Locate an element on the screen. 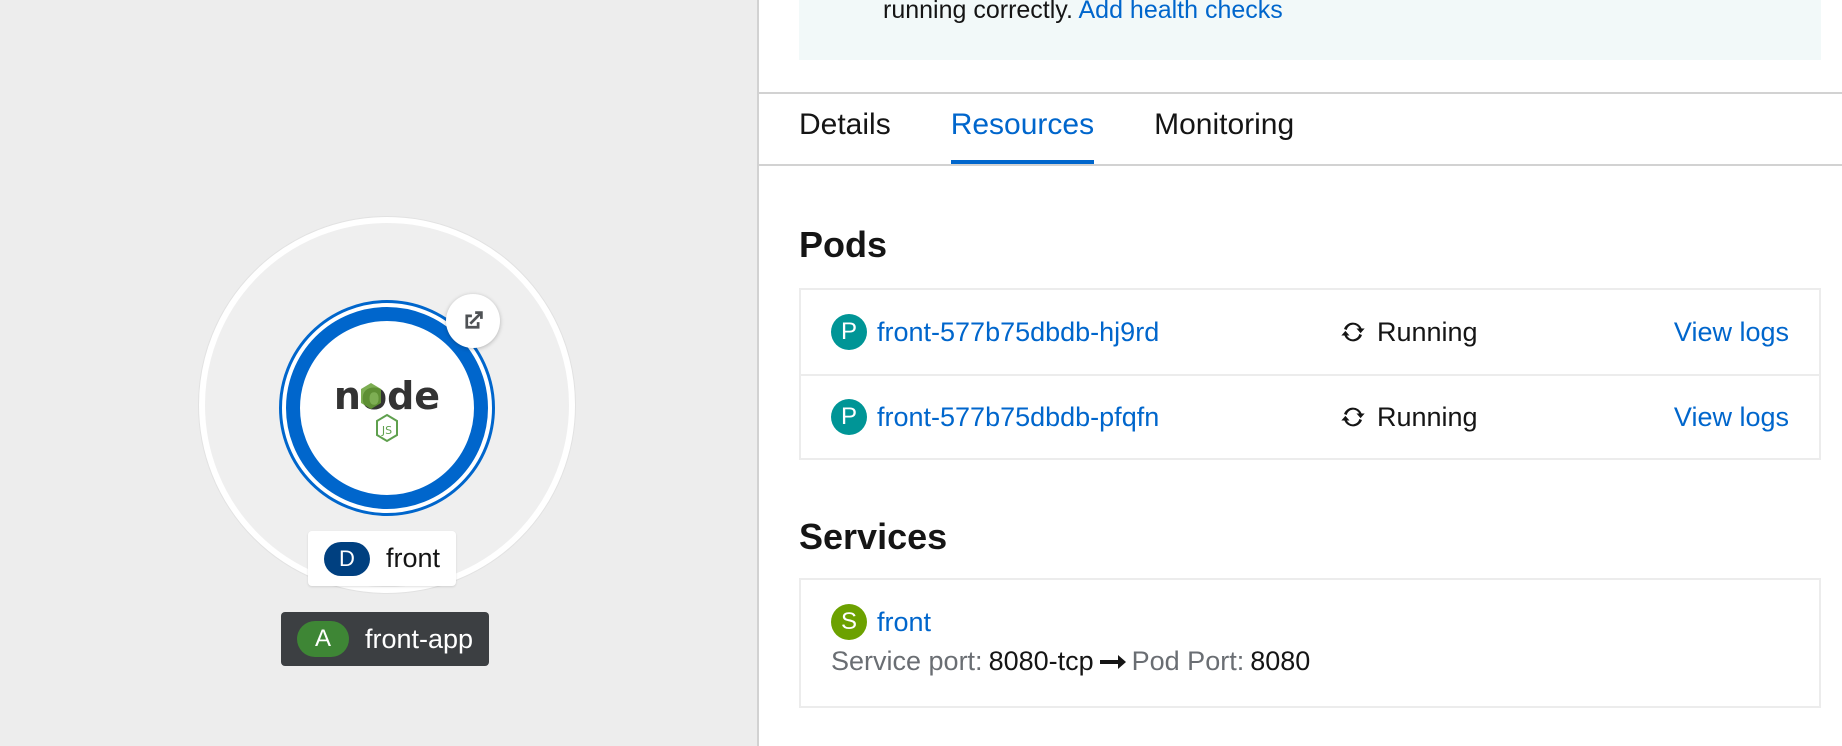 This screenshot has height=746, width=1842. application-badge: A is located at coordinates (323, 639).